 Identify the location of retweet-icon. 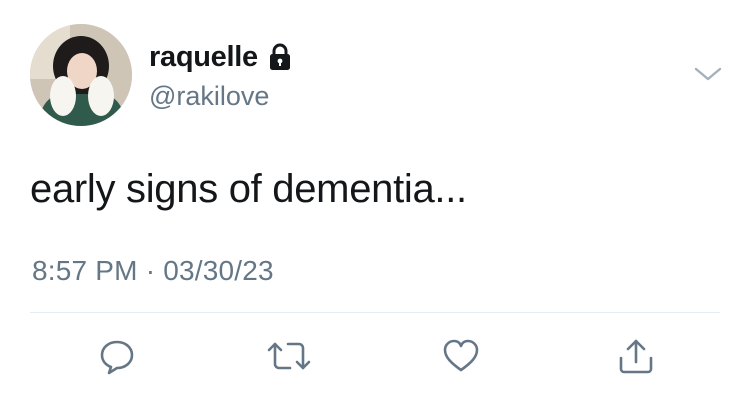
(289, 356).